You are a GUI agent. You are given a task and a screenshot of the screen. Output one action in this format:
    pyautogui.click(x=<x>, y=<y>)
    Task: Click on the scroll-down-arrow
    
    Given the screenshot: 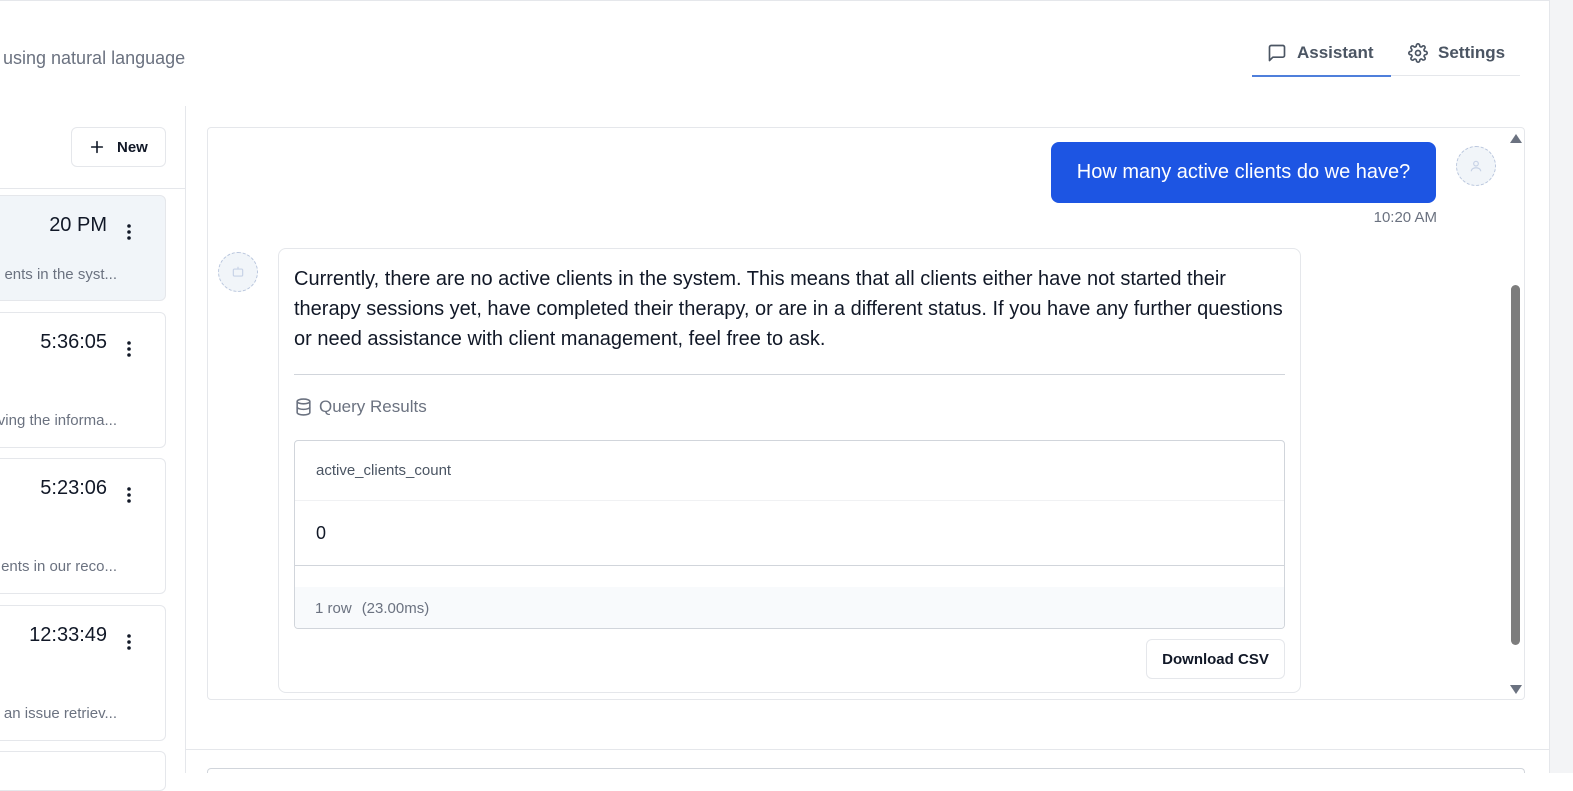 What is the action you would take?
    pyautogui.click(x=1516, y=689)
    